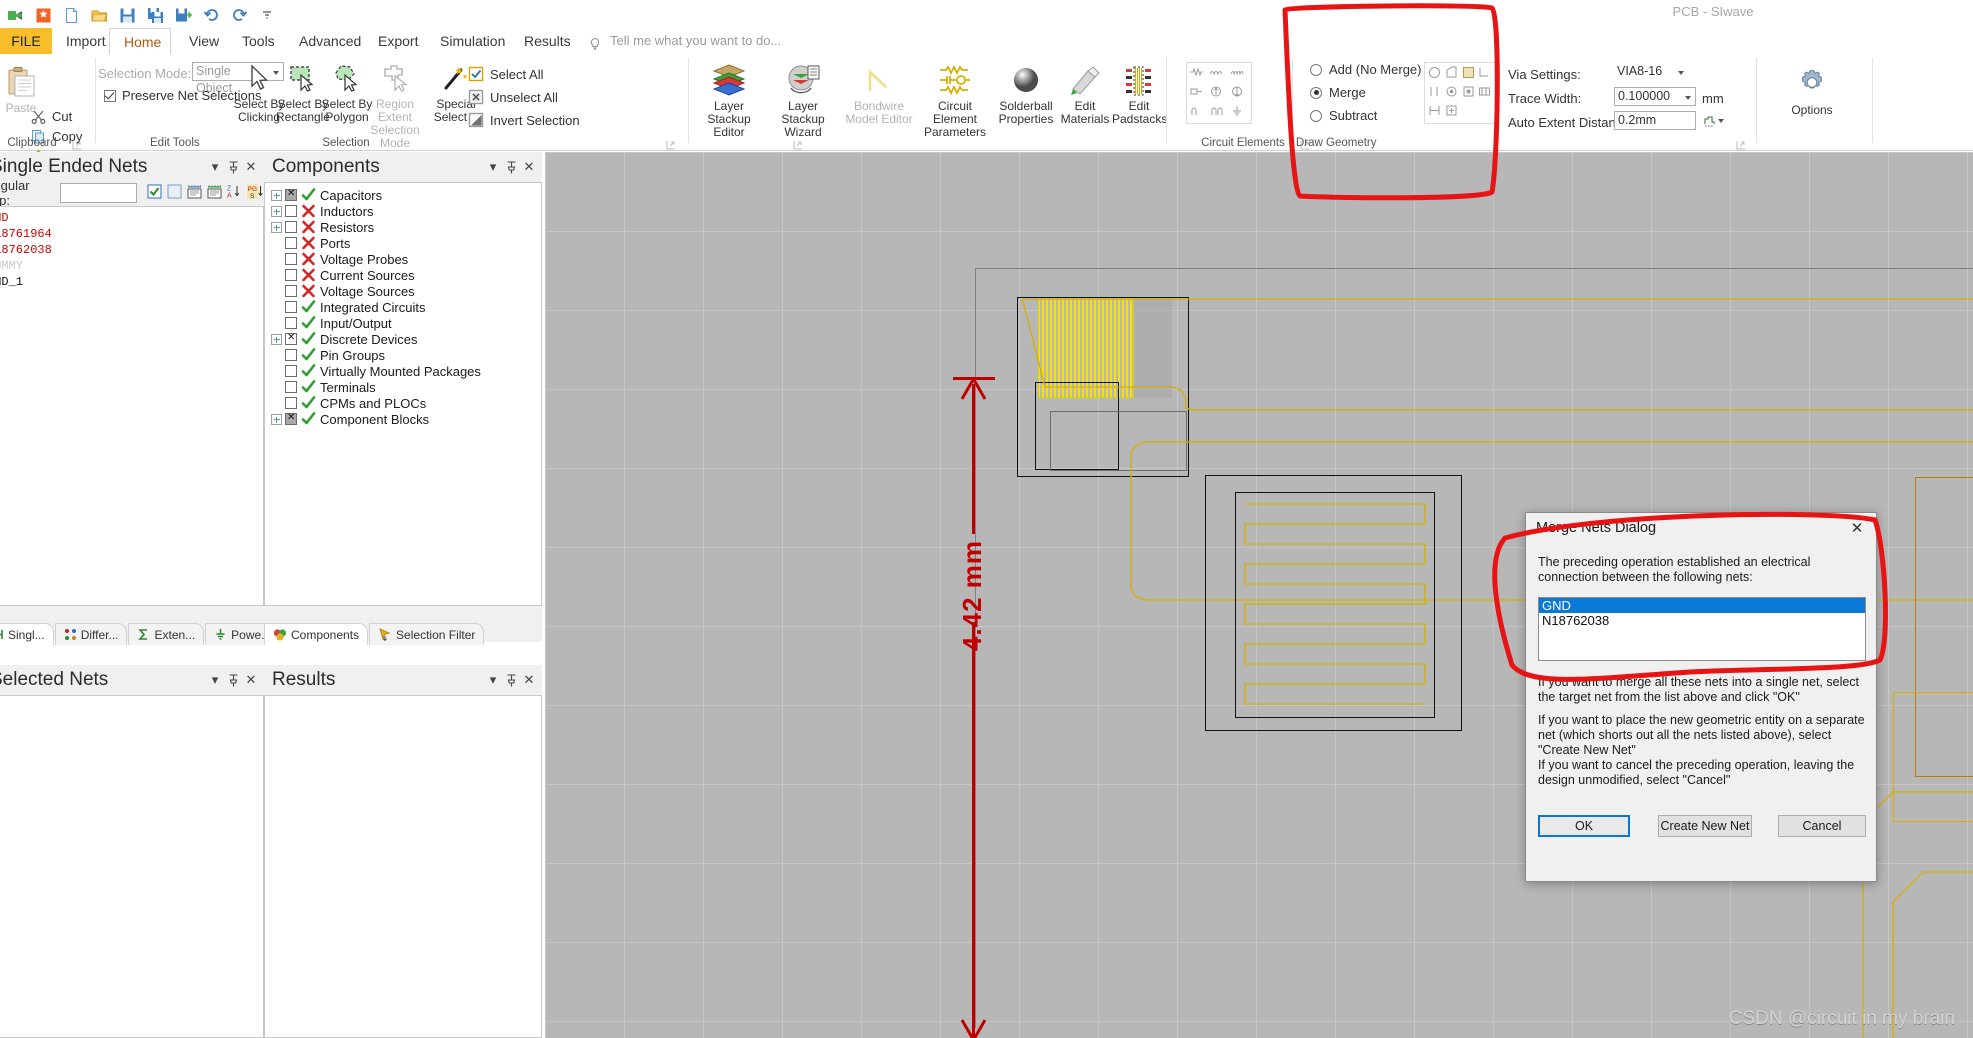 The image size is (1973, 1038). What do you see at coordinates (1484, 72) in the screenshot?
I see `draw-path-icon` at bounding box center [1484, 72].